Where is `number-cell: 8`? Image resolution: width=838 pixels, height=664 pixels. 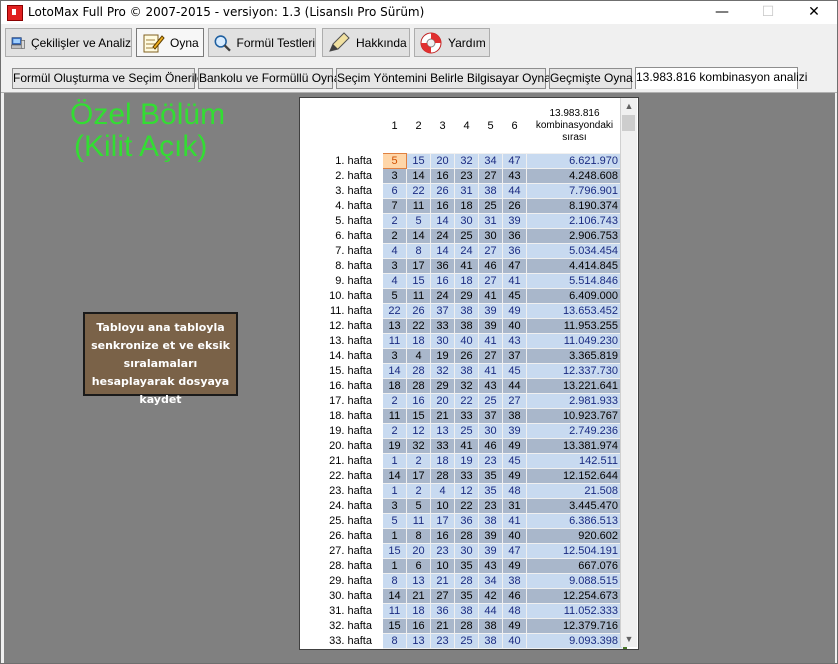 number-cell: 8 is located at coordinates (418, 536).